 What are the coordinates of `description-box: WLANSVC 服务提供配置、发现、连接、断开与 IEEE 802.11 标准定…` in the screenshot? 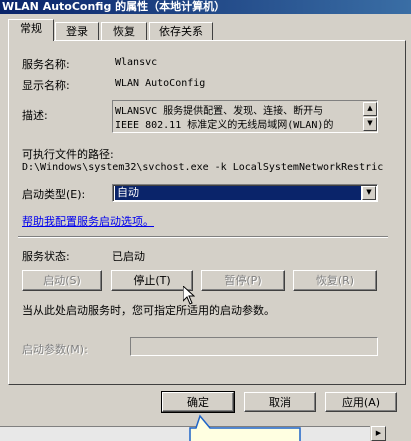 It's located at (245, 116).